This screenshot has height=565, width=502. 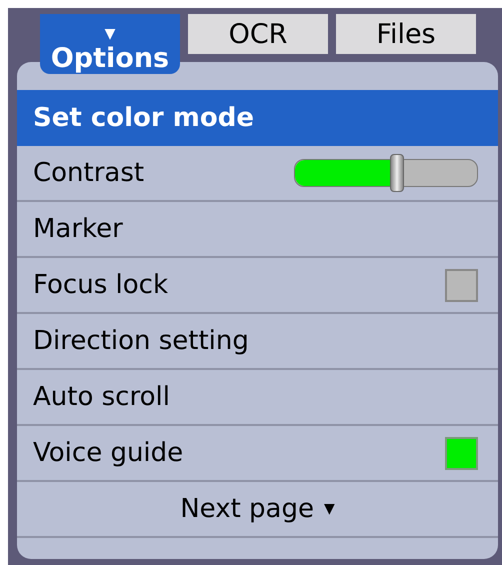 What do you see at coordinates (397, 173) in the screenshot?
I see `slider-thumb` at bounding box center [397, 173].